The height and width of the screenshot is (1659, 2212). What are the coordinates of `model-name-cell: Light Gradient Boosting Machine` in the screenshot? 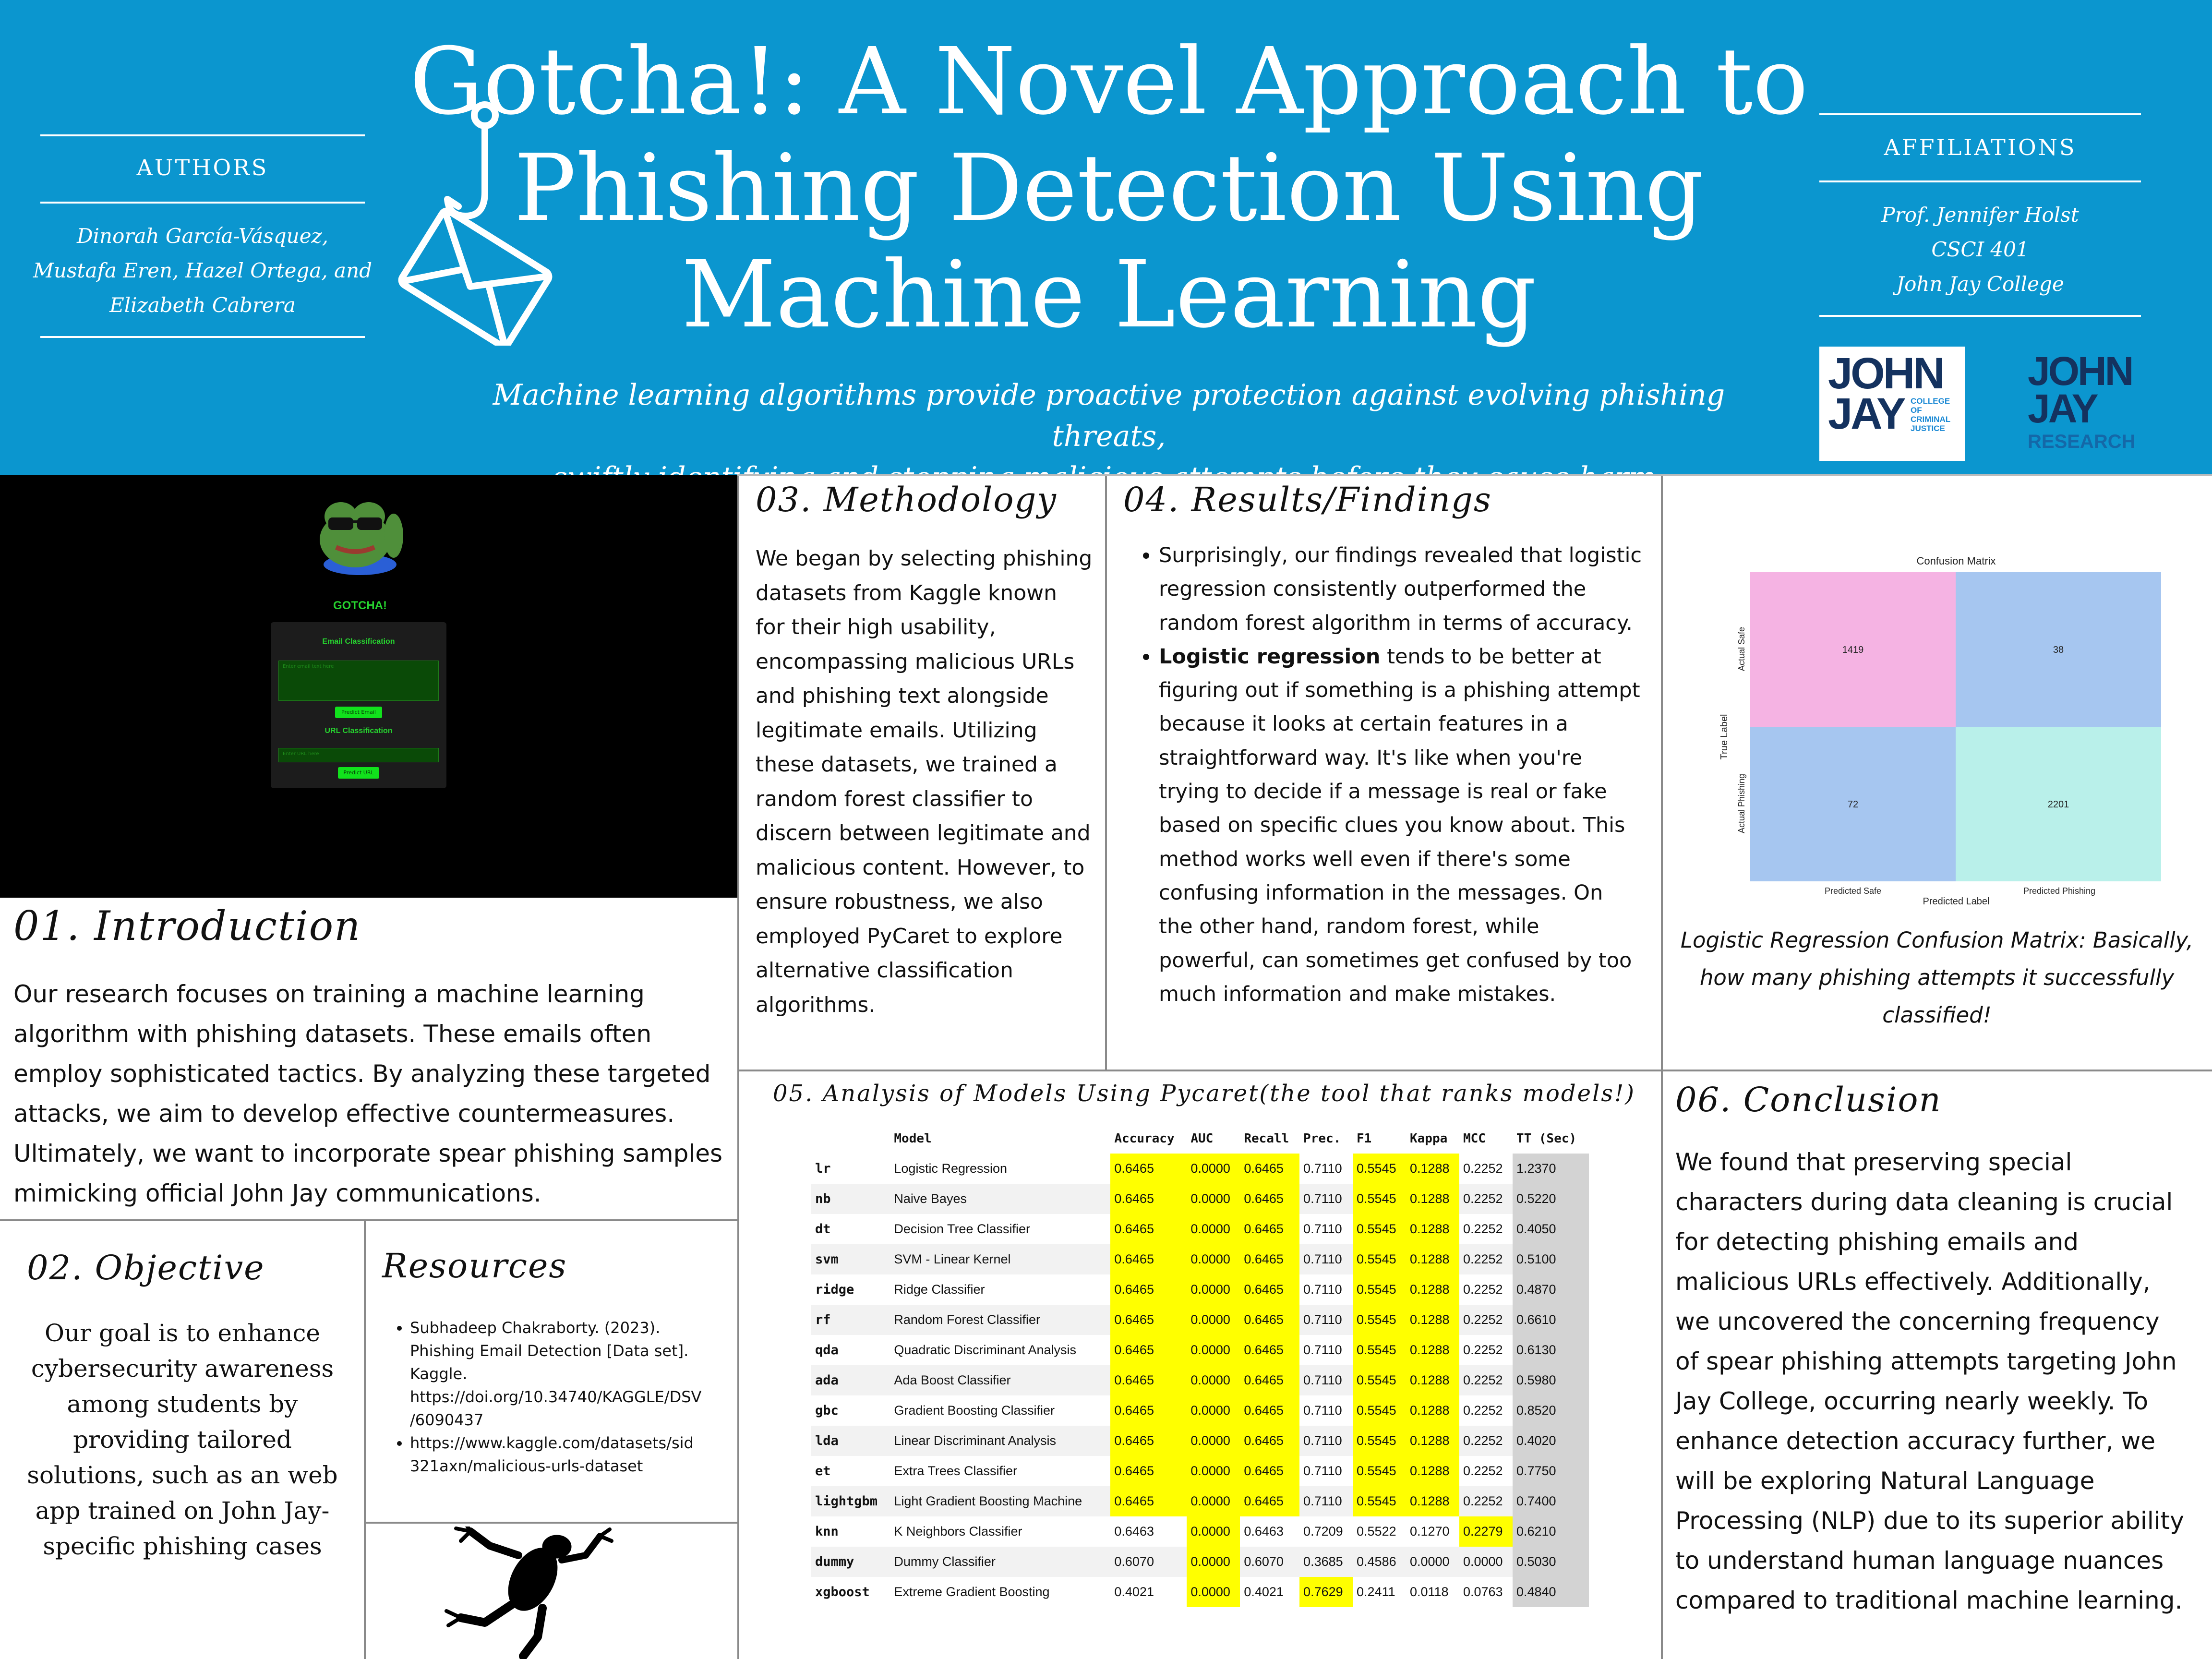 It's located at (1000, 1501).